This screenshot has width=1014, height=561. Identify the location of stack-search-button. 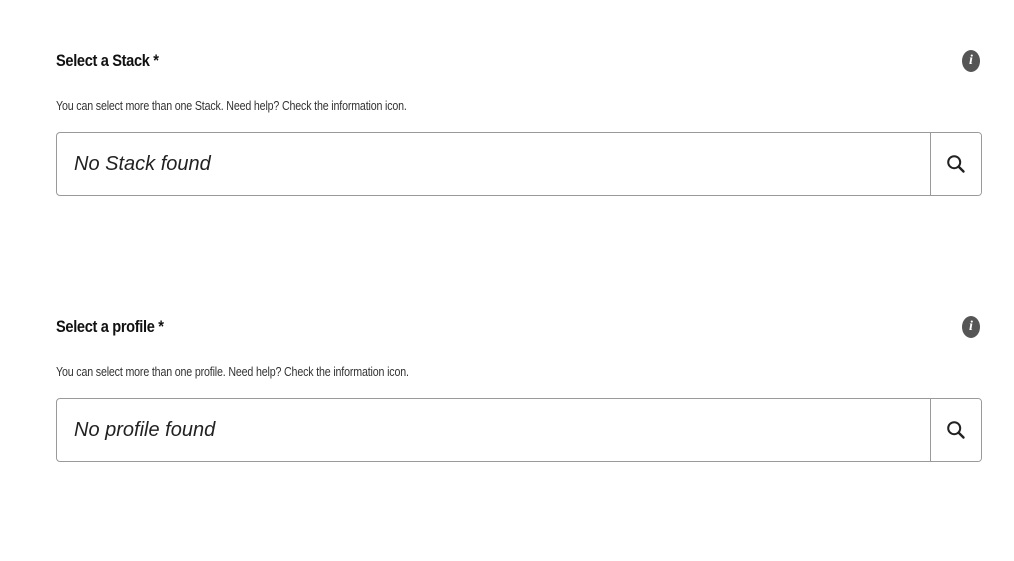
(955, 164).